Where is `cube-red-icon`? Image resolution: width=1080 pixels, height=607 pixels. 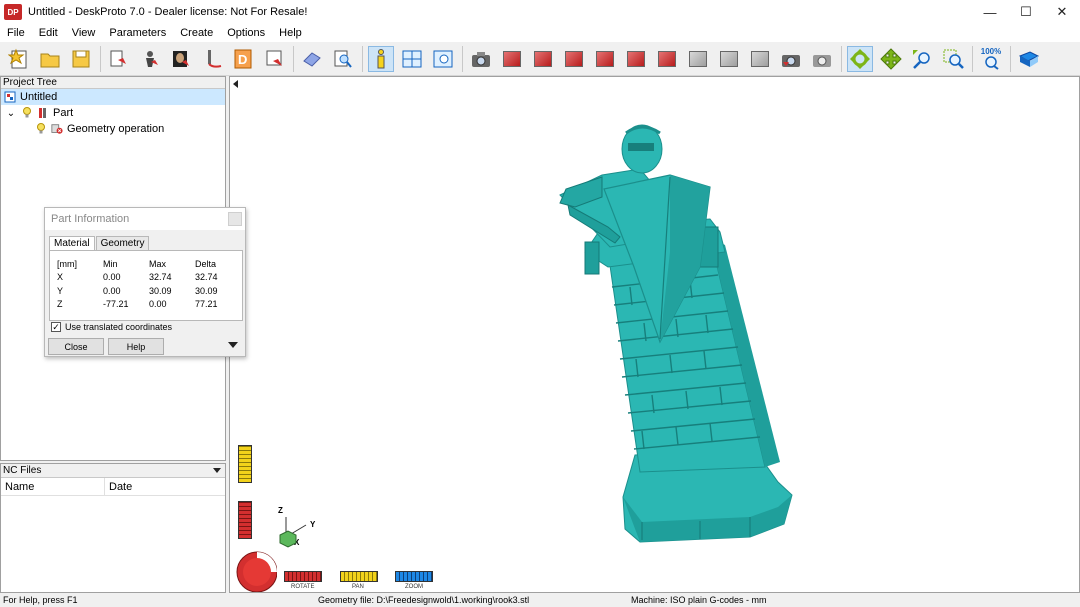 cube-red-icon is located at coordinates (605, 58).